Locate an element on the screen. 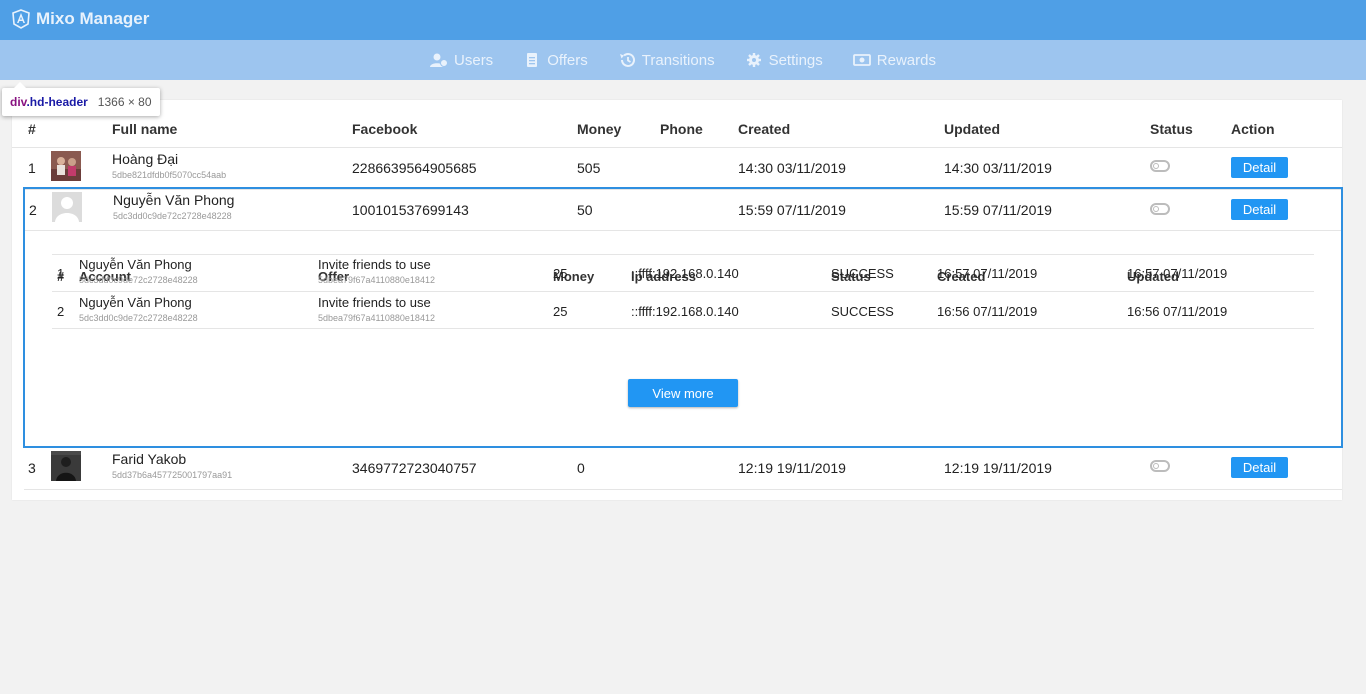  inspector-tooltip: div.hd-header 1366 × 80 is located at coordinates (81, 99).